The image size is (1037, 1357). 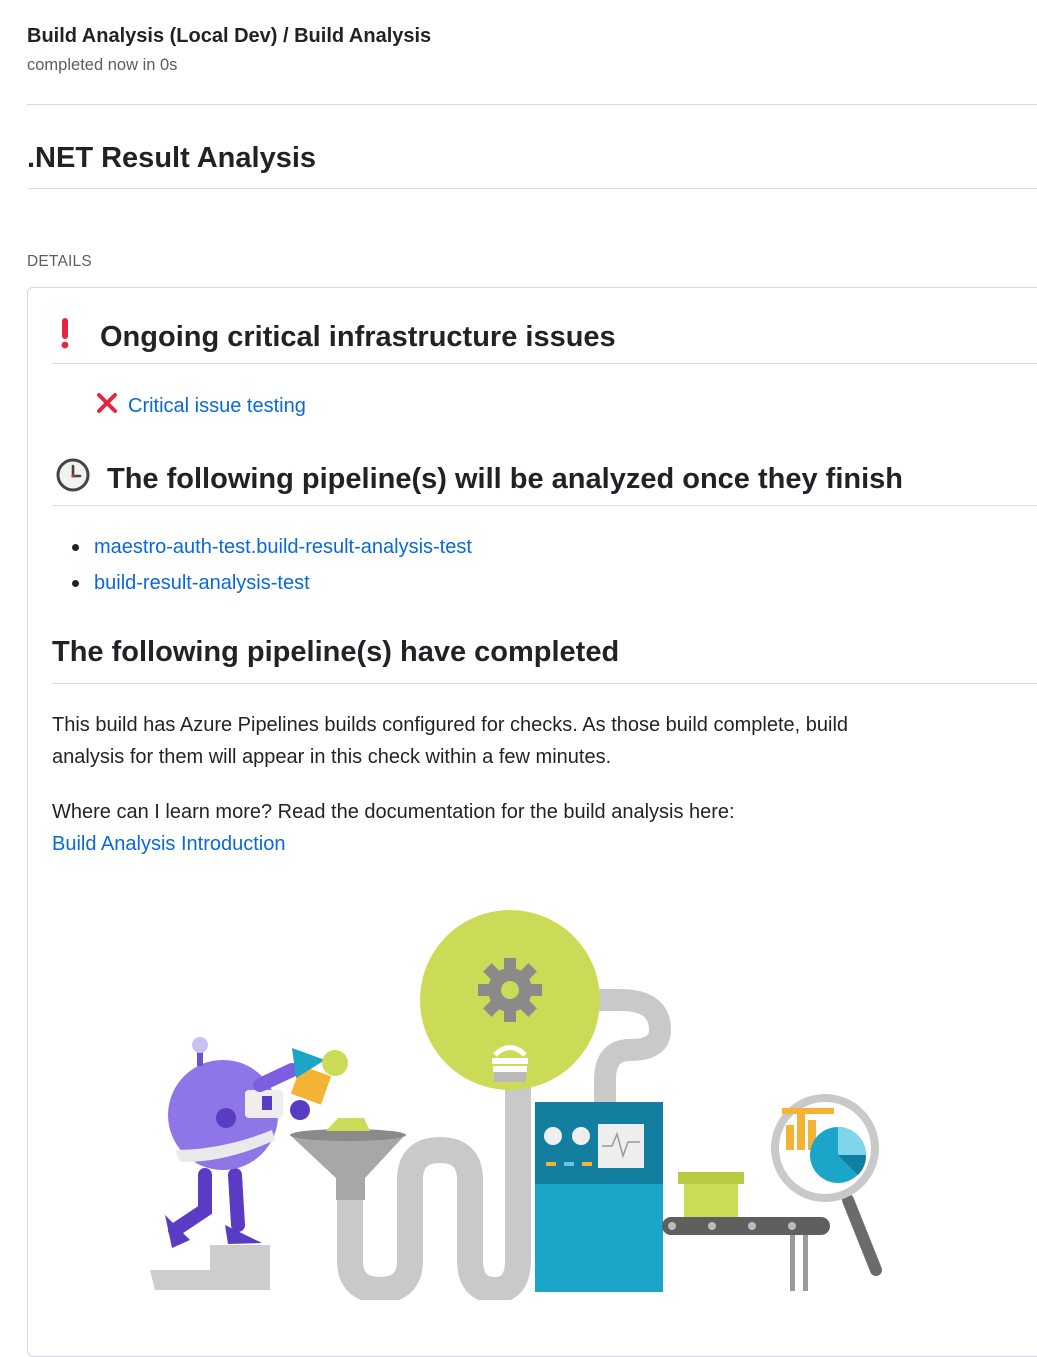 What do you see at coordinates (358, 336) in the screenshot?
I see `critical-heading-text: Ongoing critical infrastructure issues` at bounding box center [358, 336].